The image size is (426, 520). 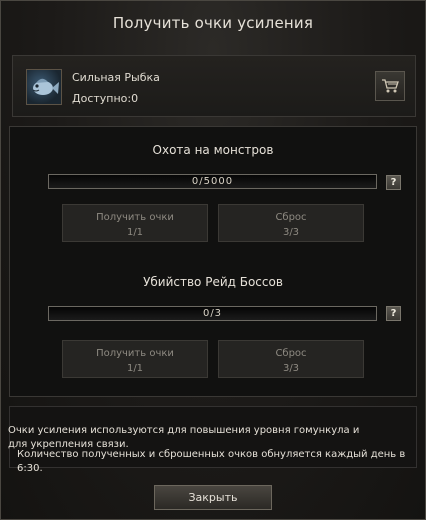 I want to click on get-points-button-monster-hunt: Получить очки 1/1, so click(x=135, y=223).